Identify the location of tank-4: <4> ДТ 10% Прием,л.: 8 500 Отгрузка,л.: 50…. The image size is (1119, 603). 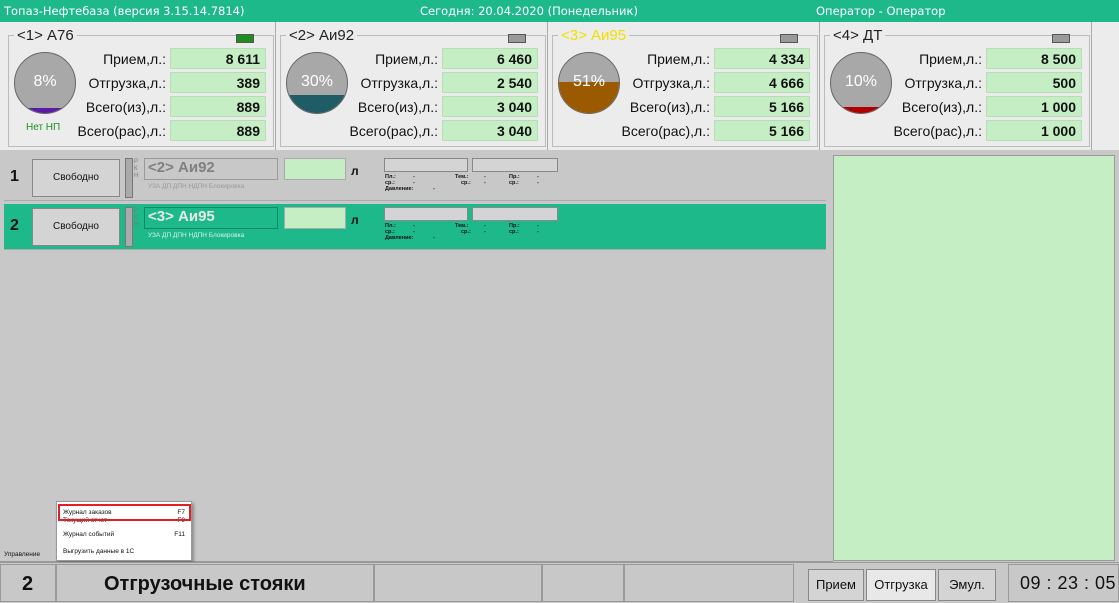
(956, 86).